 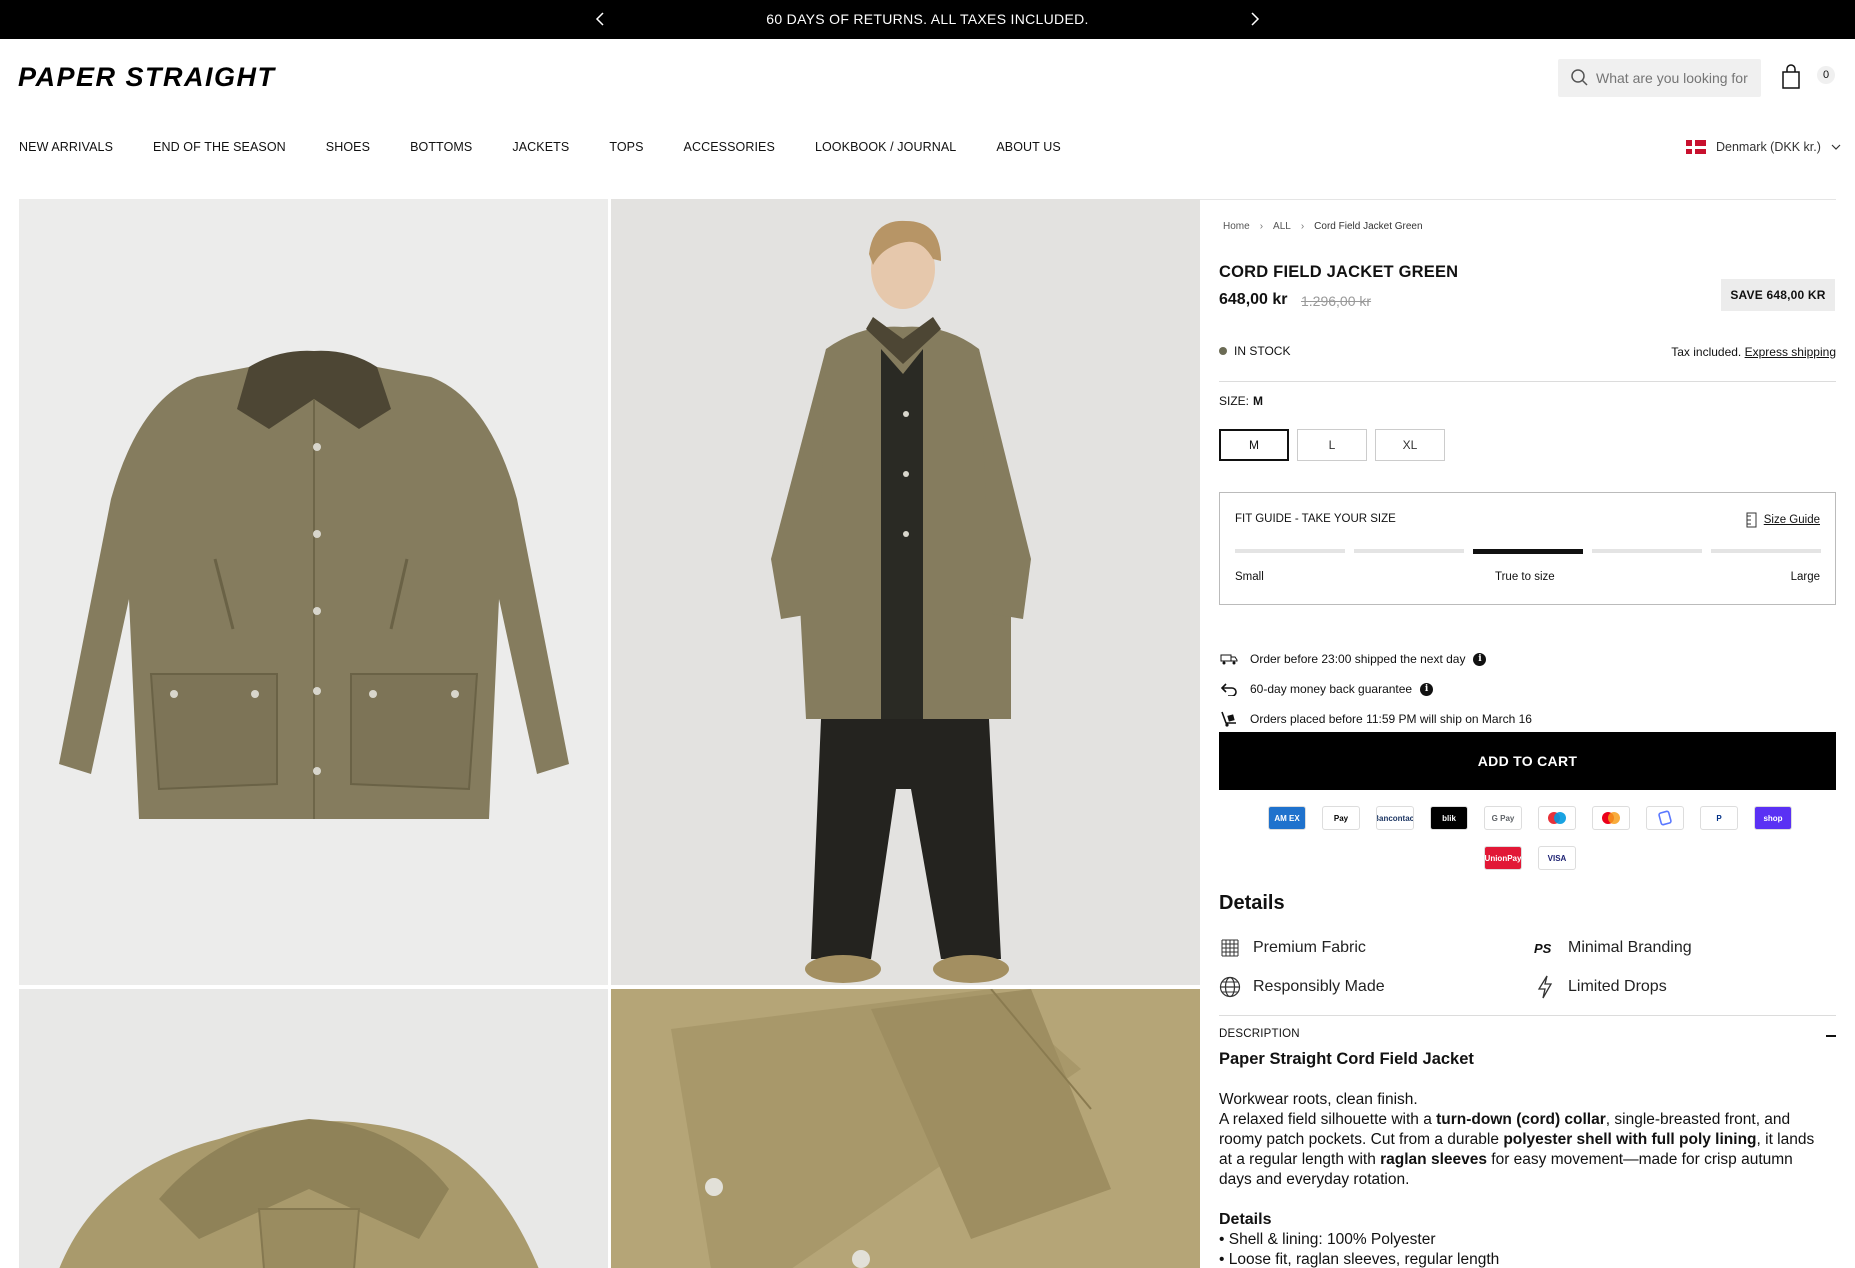 What do you see at coordinates (1358, 659) in the screenshot?
I see `perk-text: Order before 23:00 shipped the next day` at bounding box center [1358, 659].